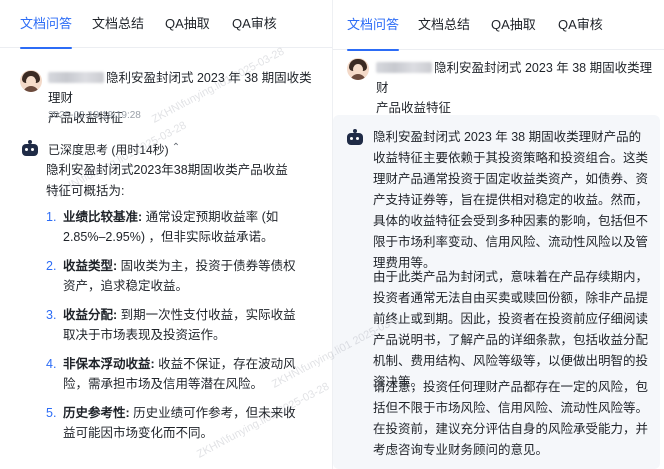 This screenshot has height=469, width=664. I want to click on list-item-label: 历史参考性:, so click(96, 413).